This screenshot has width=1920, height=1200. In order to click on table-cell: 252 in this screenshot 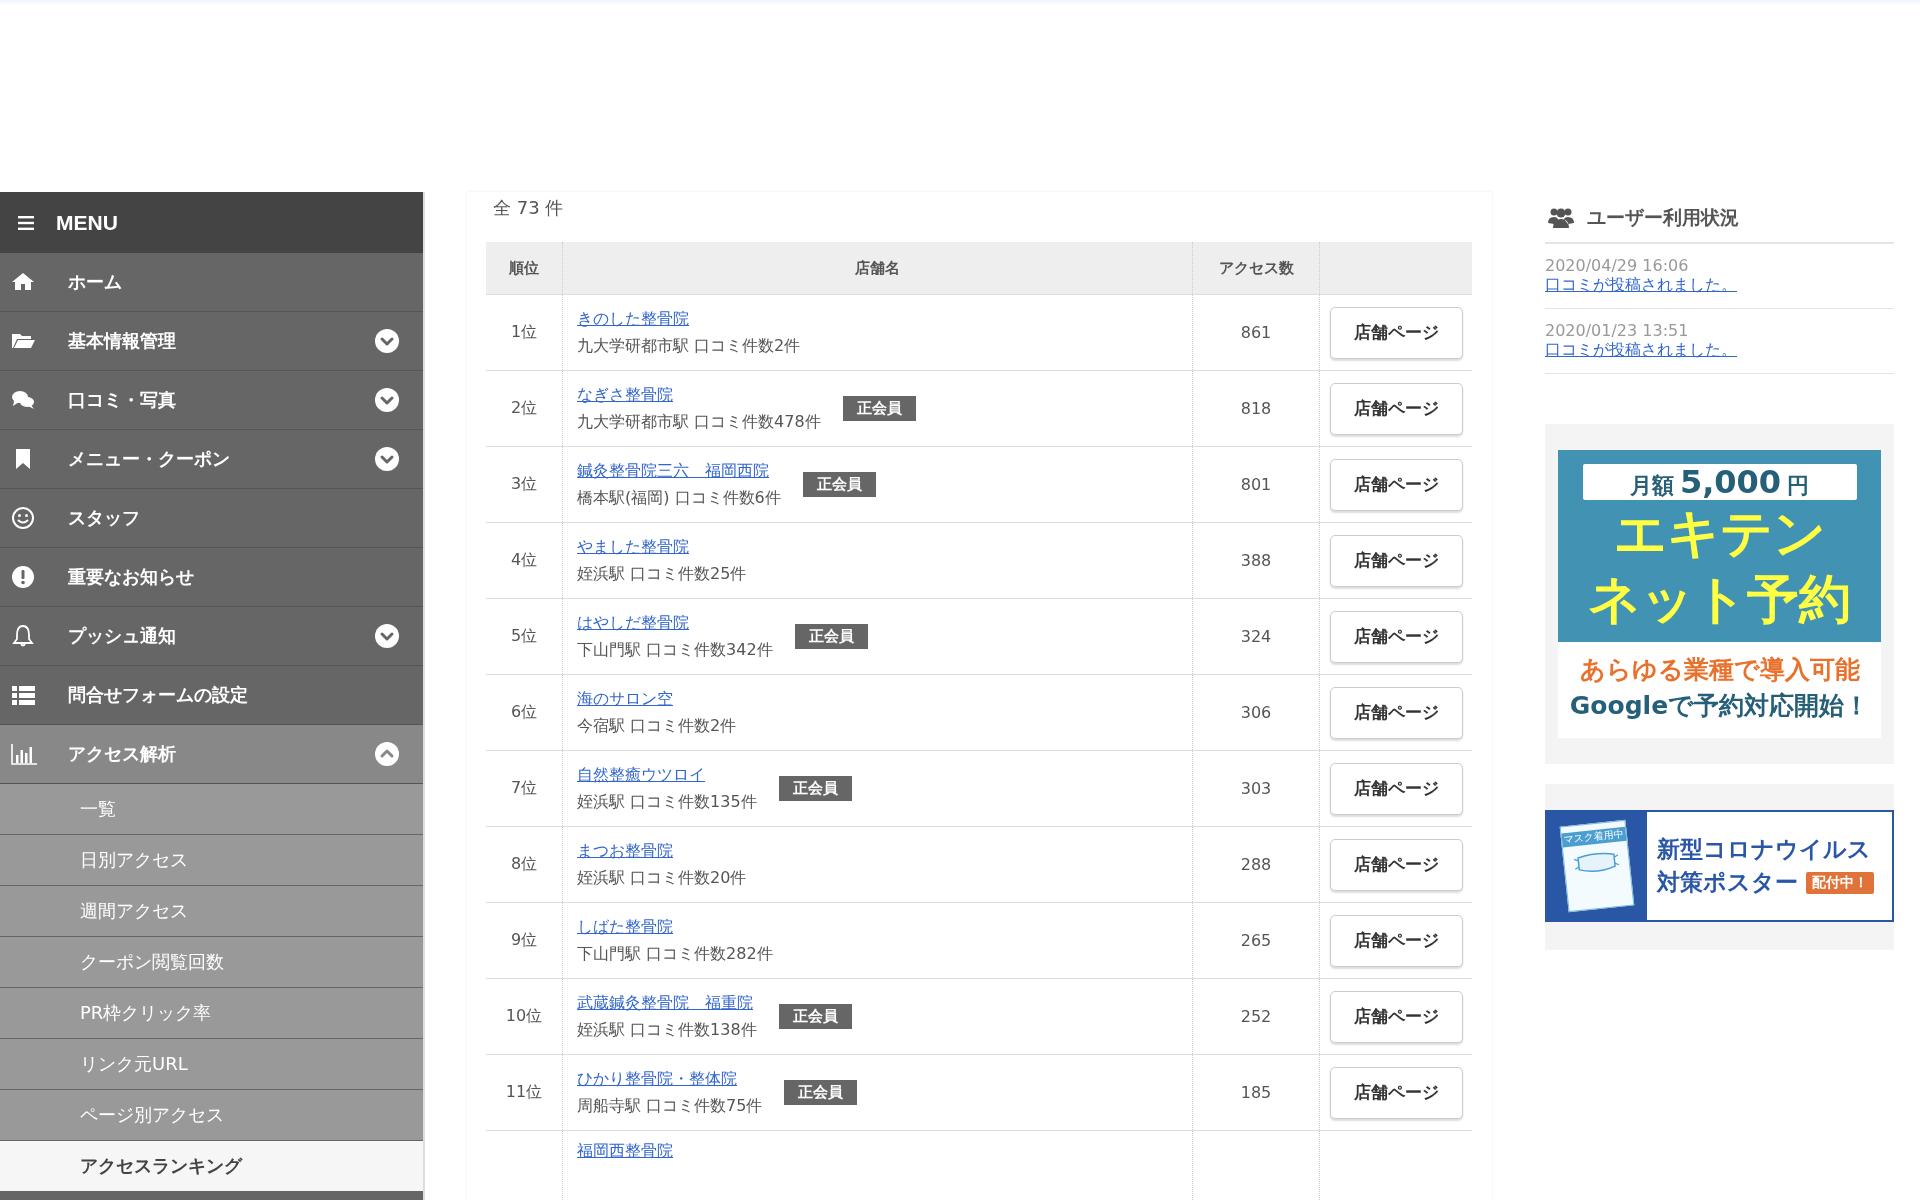, I will do `click(1256, 1016)`.